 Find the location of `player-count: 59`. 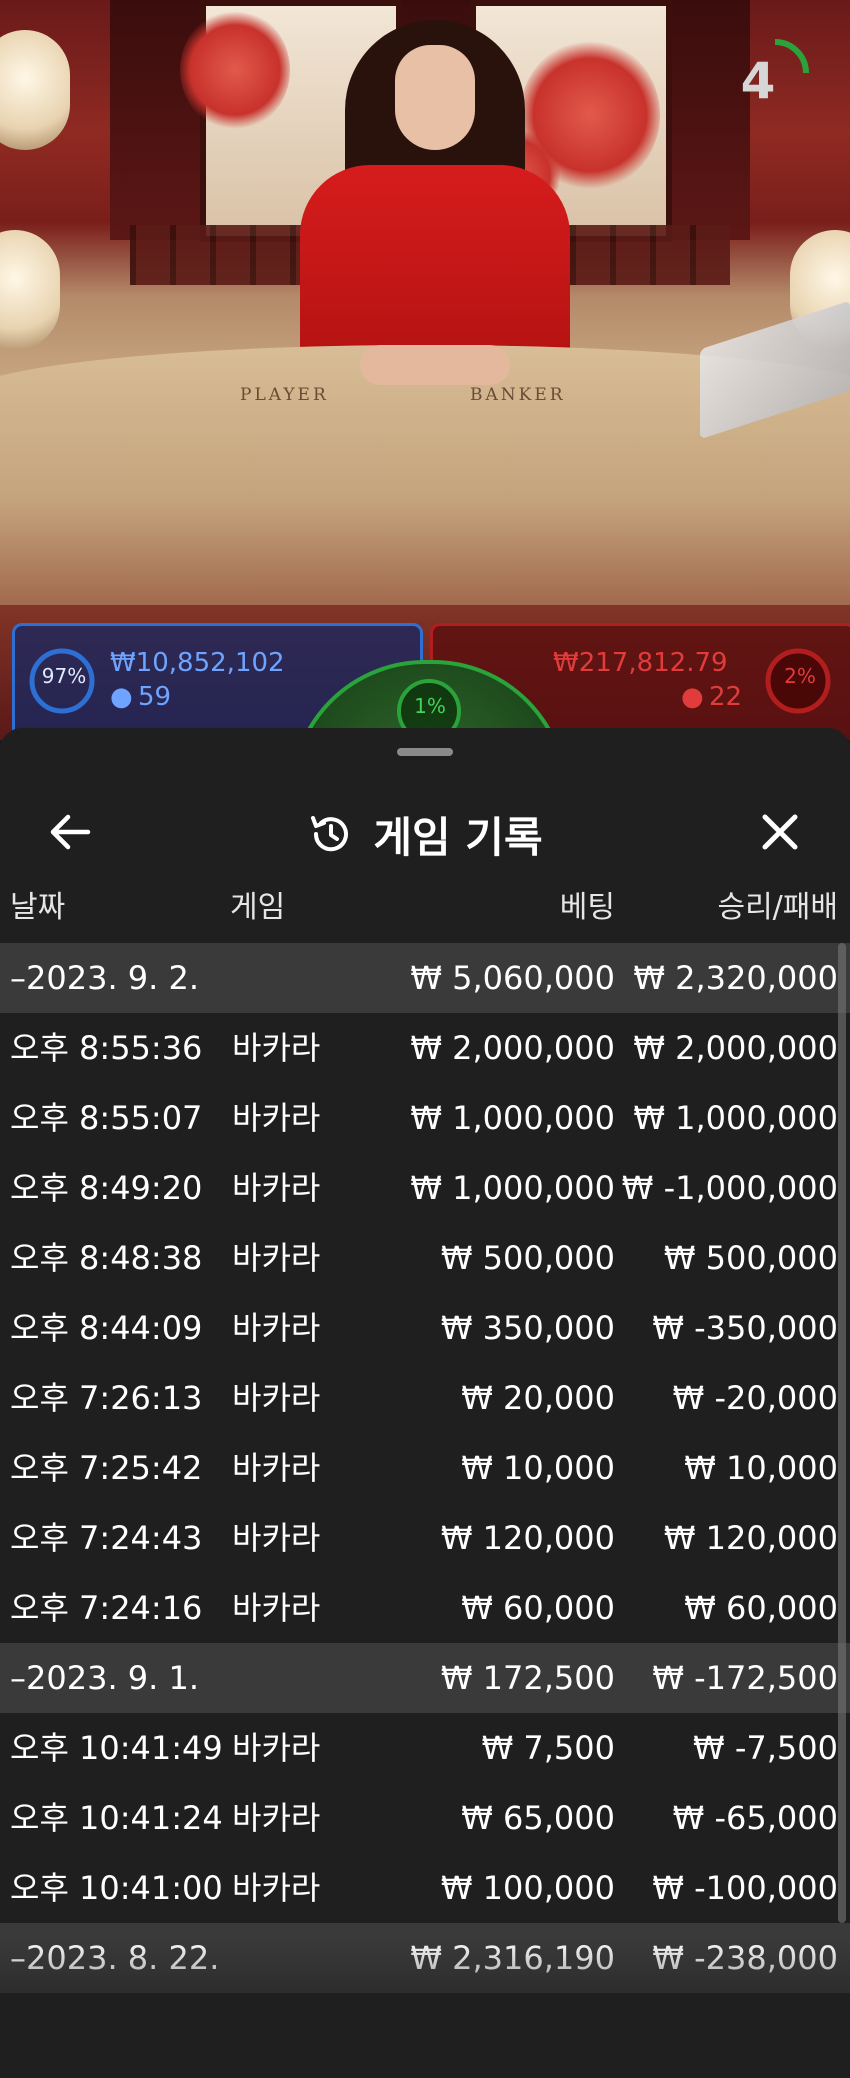

player-count: 59 is located at coordinates (155, 697).